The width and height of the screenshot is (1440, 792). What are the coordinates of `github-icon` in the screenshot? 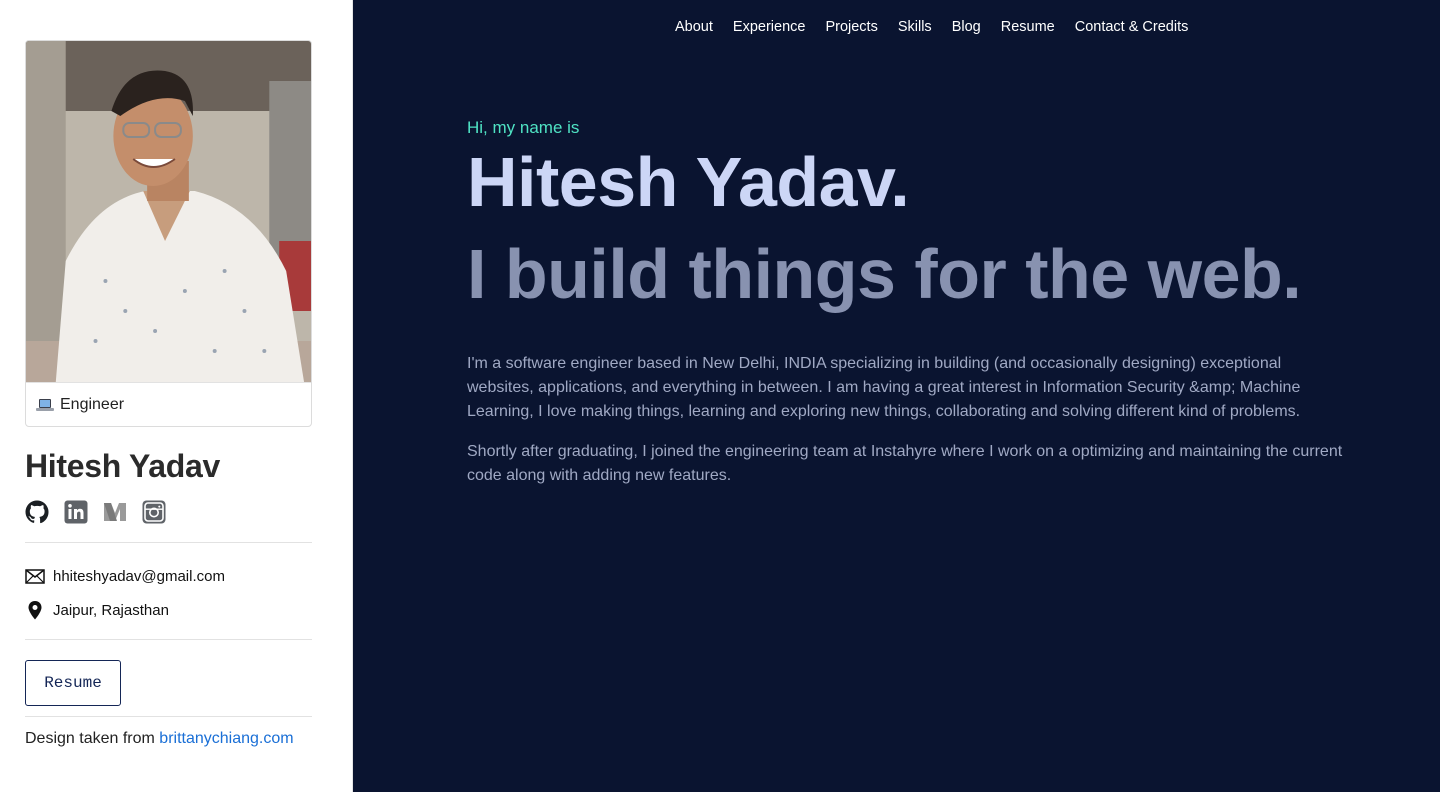 It's located at (37, 512).